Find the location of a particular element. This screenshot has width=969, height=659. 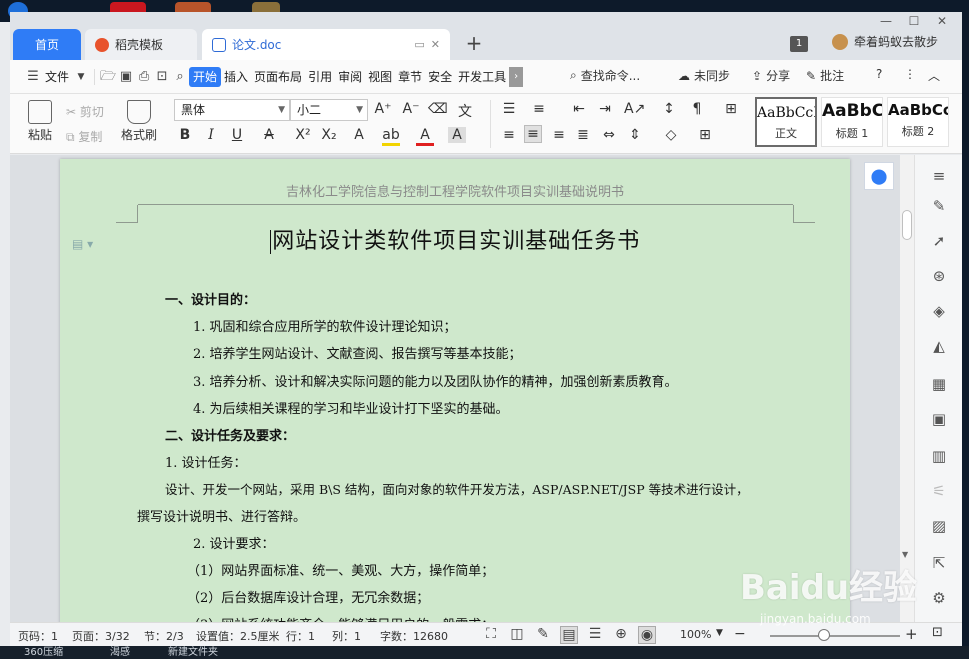

menu-item-reference: 引用 is located at coordinates (320, 77).